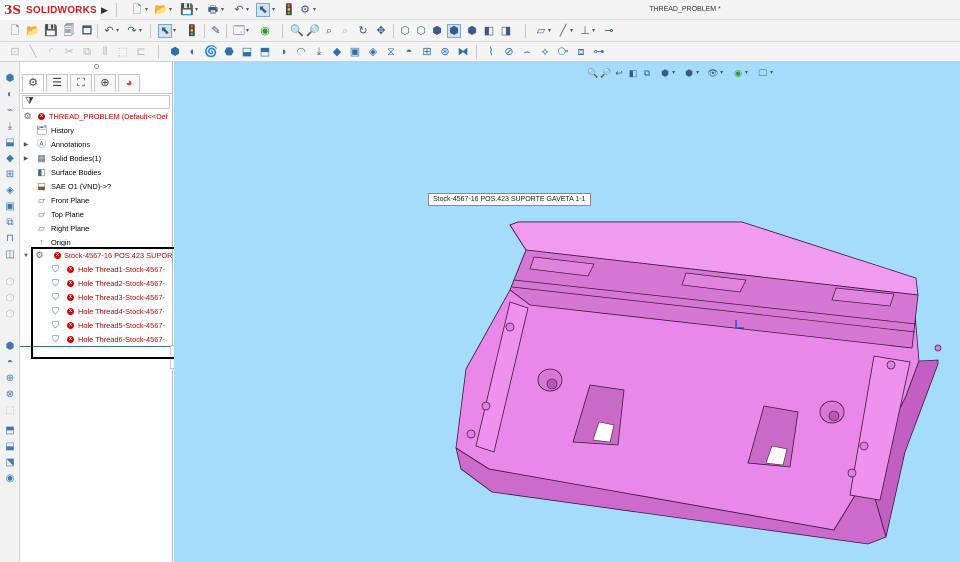 The height and width of the screenshot is (562, 960). Describe the element at coordinates (10, 79) in the screenshot. I see `extrude-strip-icon: ⬢` at that location.